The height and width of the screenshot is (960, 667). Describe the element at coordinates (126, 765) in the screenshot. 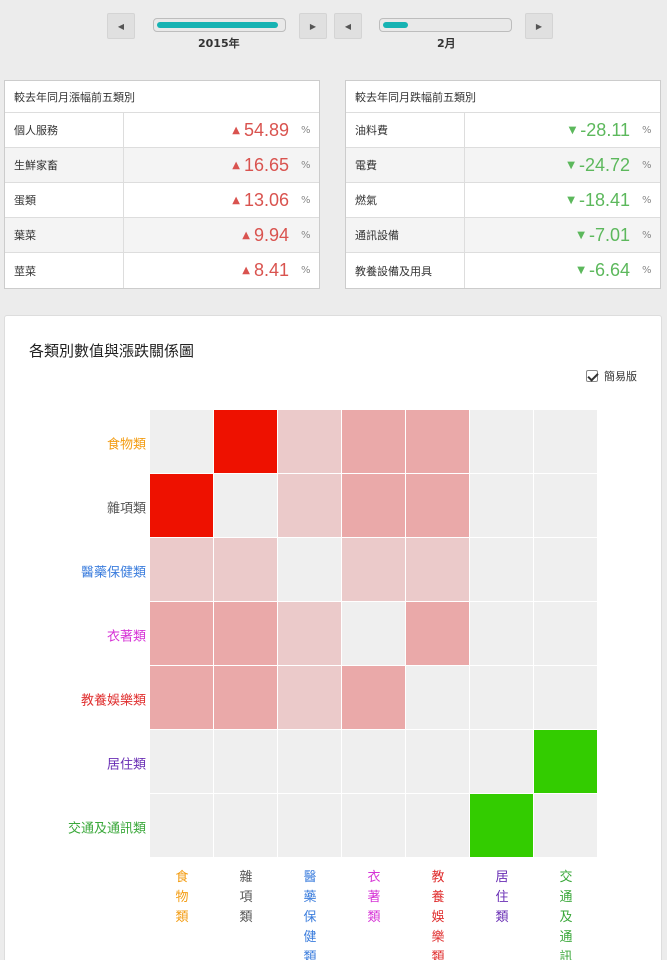

I see `heatmap-row-label: 居住類` at that location.